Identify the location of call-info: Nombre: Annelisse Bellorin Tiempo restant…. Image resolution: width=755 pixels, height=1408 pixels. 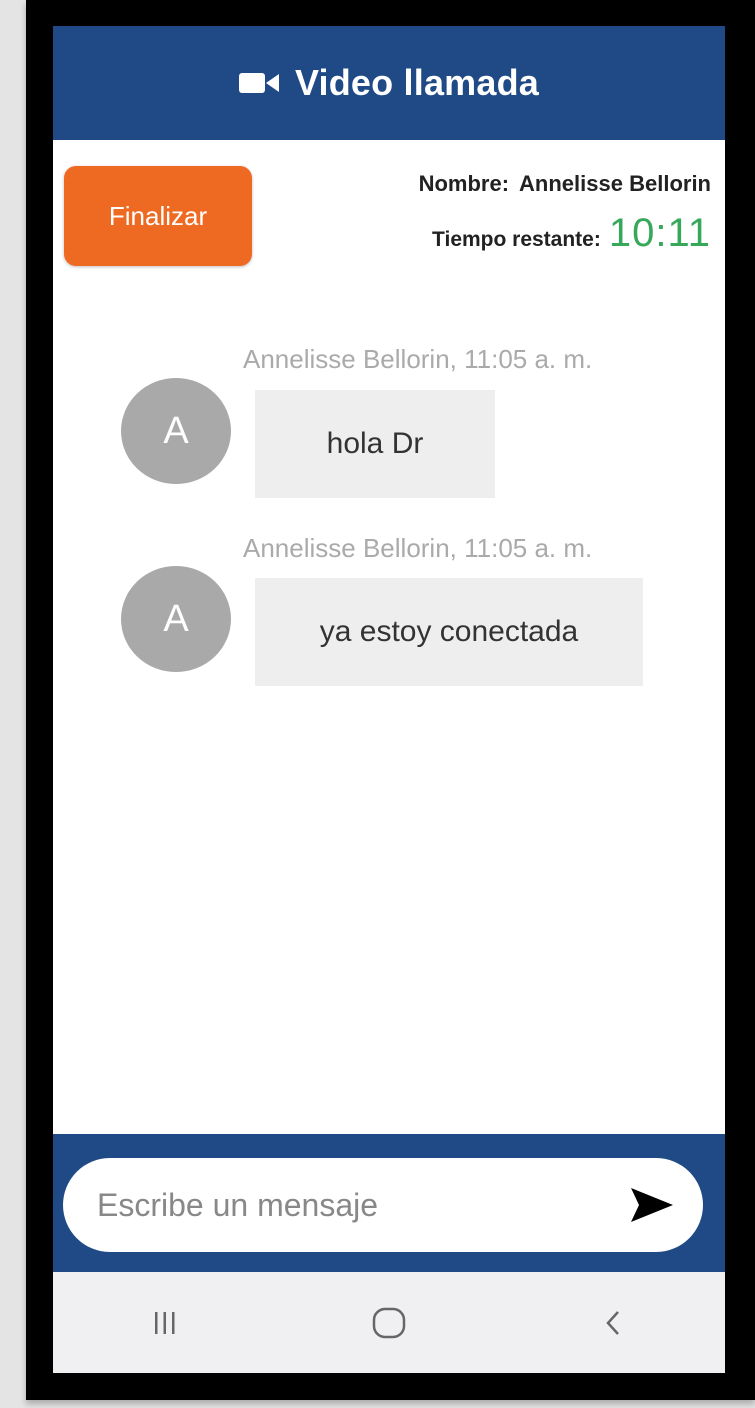
(565, 213).